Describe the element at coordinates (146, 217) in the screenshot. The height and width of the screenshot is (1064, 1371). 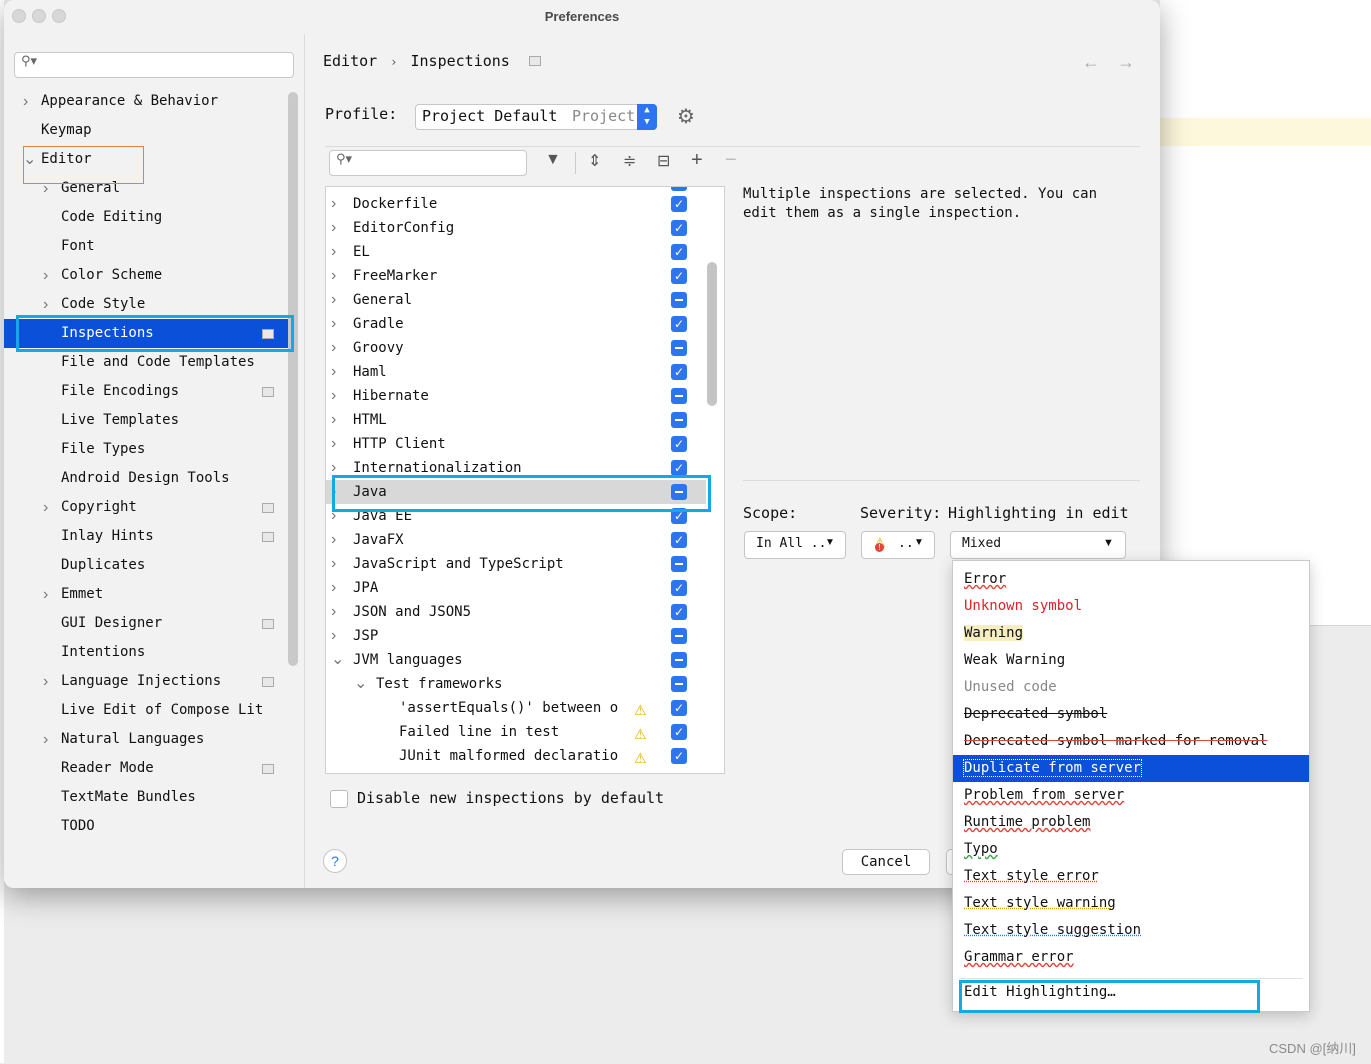
I see `sidebar-item-code-editing: Code Editing` at that location.